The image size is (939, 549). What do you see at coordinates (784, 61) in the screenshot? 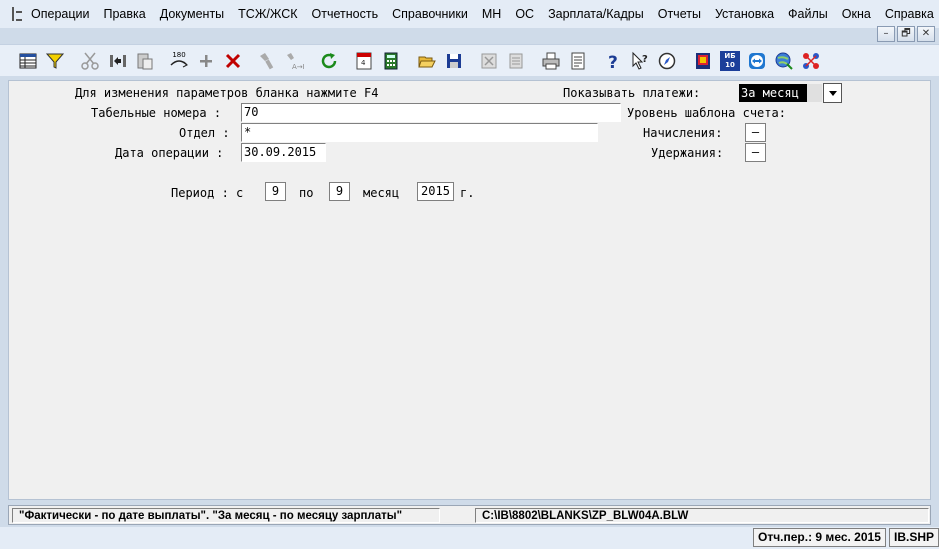
I see `globe-icon` at bounding box center [784, 61].